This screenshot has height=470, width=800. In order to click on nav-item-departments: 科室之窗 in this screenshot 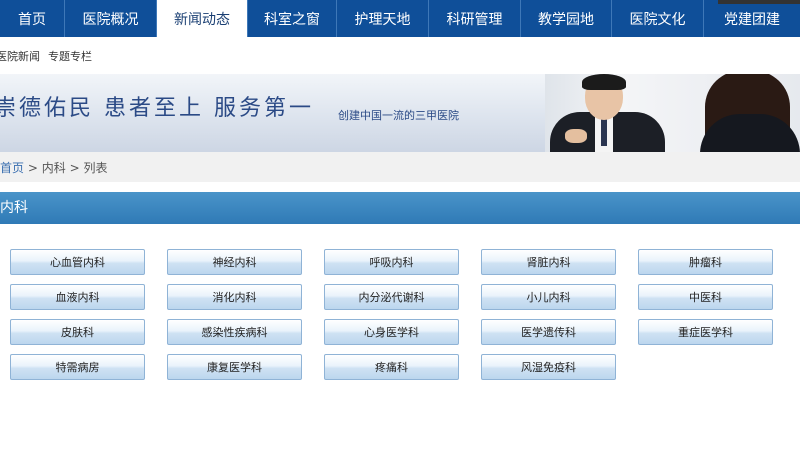, I will do `click(292, 18)`.